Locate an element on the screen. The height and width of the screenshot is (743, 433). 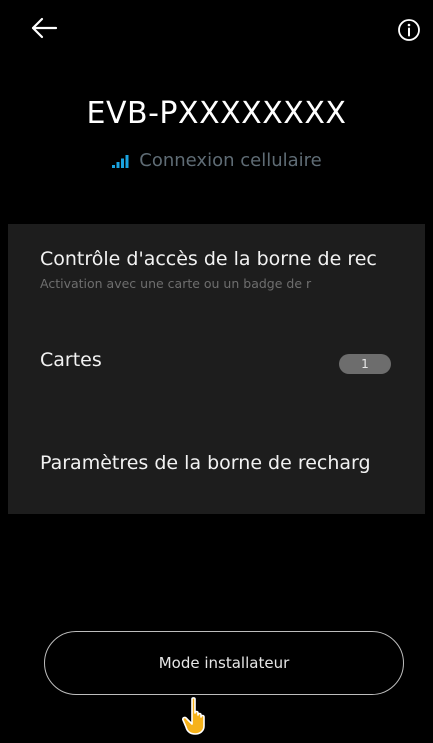
settings-item-cards: Cartes 1 is located at coordinates (232, 361).